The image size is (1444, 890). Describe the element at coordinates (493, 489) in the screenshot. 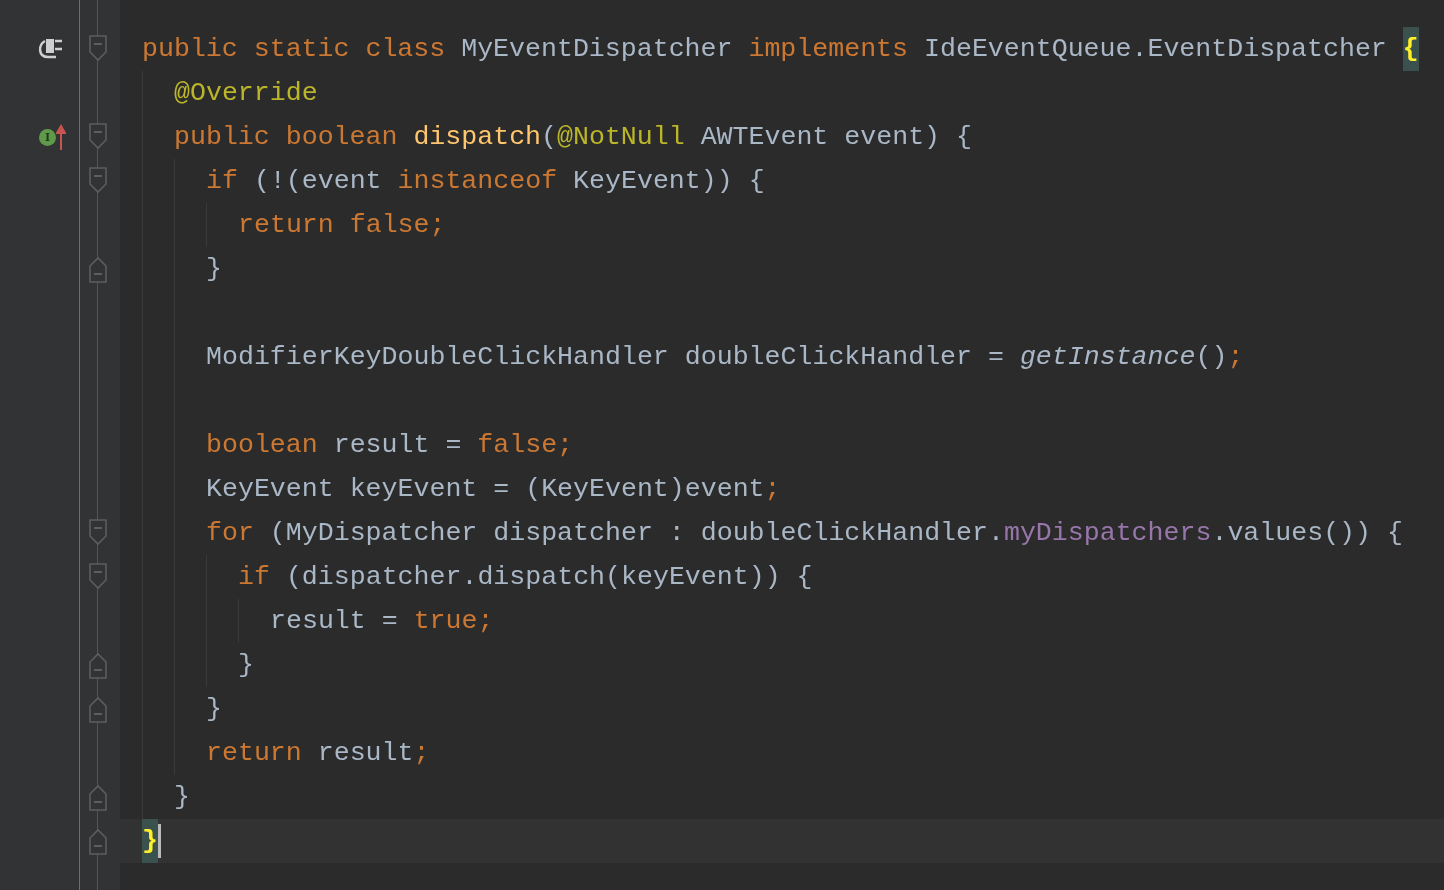

I see `code-line: KeyEvent keyEvent = (KeyEvent)event;` at that location.